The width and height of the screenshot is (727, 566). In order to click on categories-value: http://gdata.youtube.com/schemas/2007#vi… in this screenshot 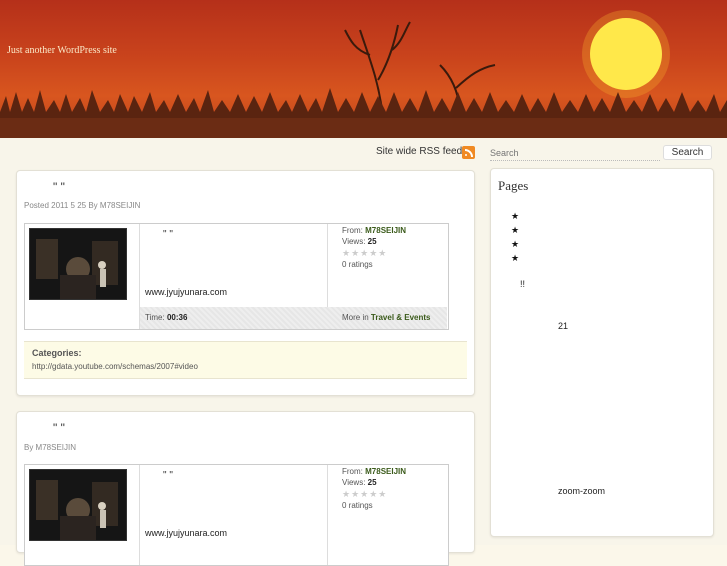, I will do `click(115, 366)`.